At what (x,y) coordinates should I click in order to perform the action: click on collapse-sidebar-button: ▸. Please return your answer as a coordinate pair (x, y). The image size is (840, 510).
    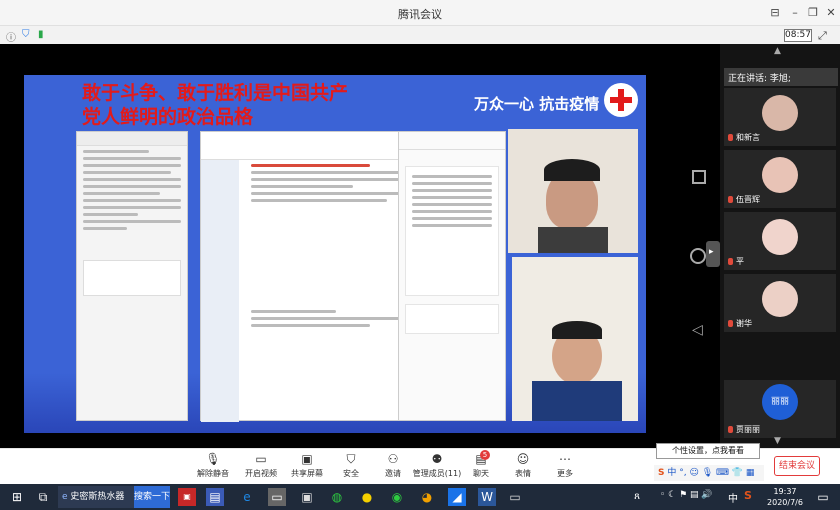
    Looking at the image, I should click on (713, 254).